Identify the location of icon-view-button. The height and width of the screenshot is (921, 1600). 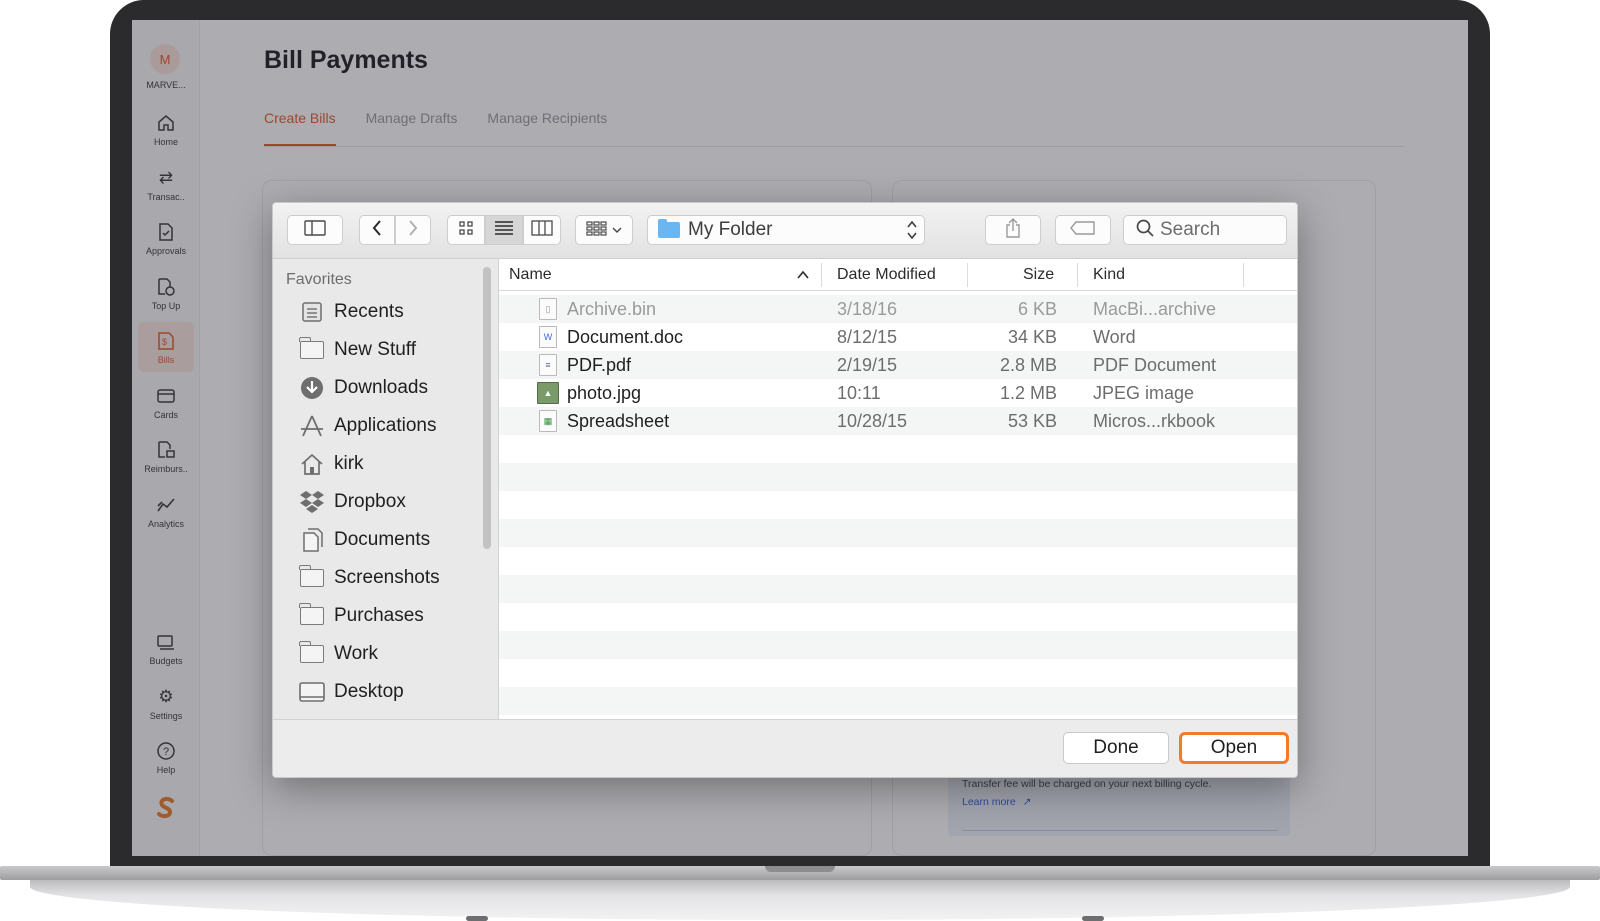
(466, 230).